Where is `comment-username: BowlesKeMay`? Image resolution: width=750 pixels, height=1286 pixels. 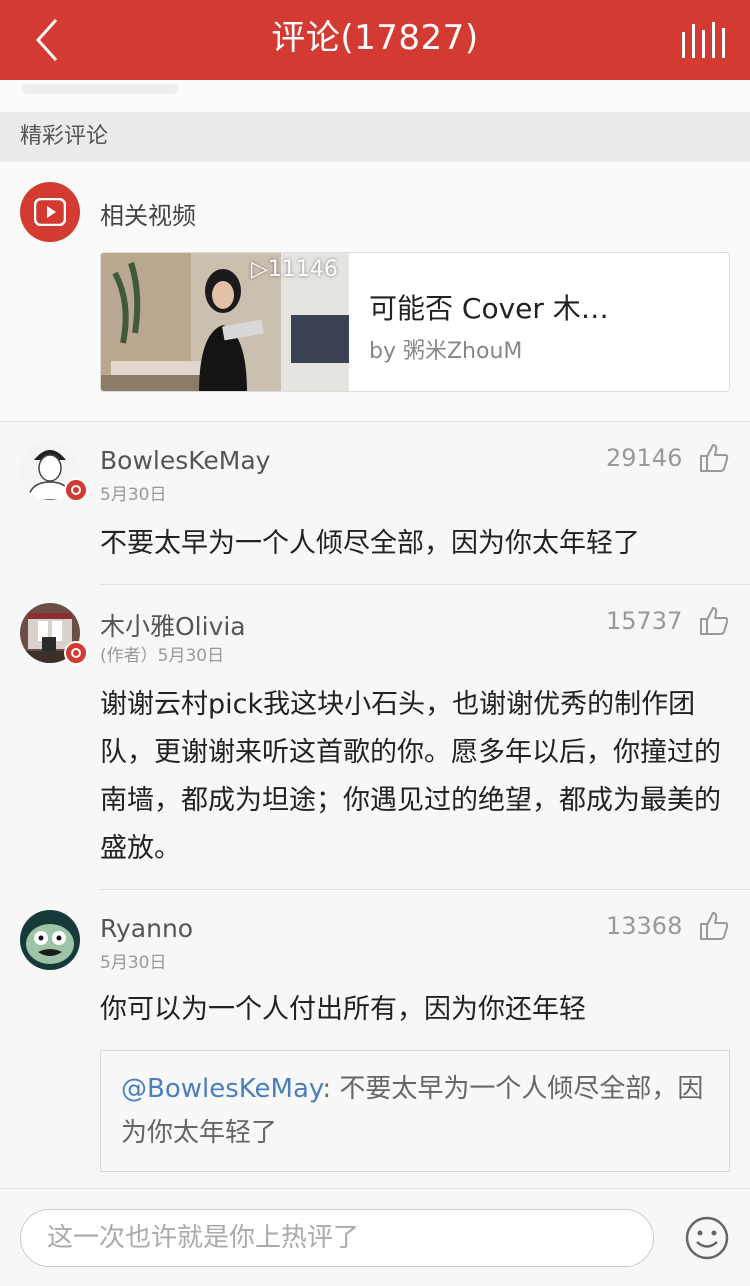 comment-username: BowlesKeMay is located at coordinates (185, 460).